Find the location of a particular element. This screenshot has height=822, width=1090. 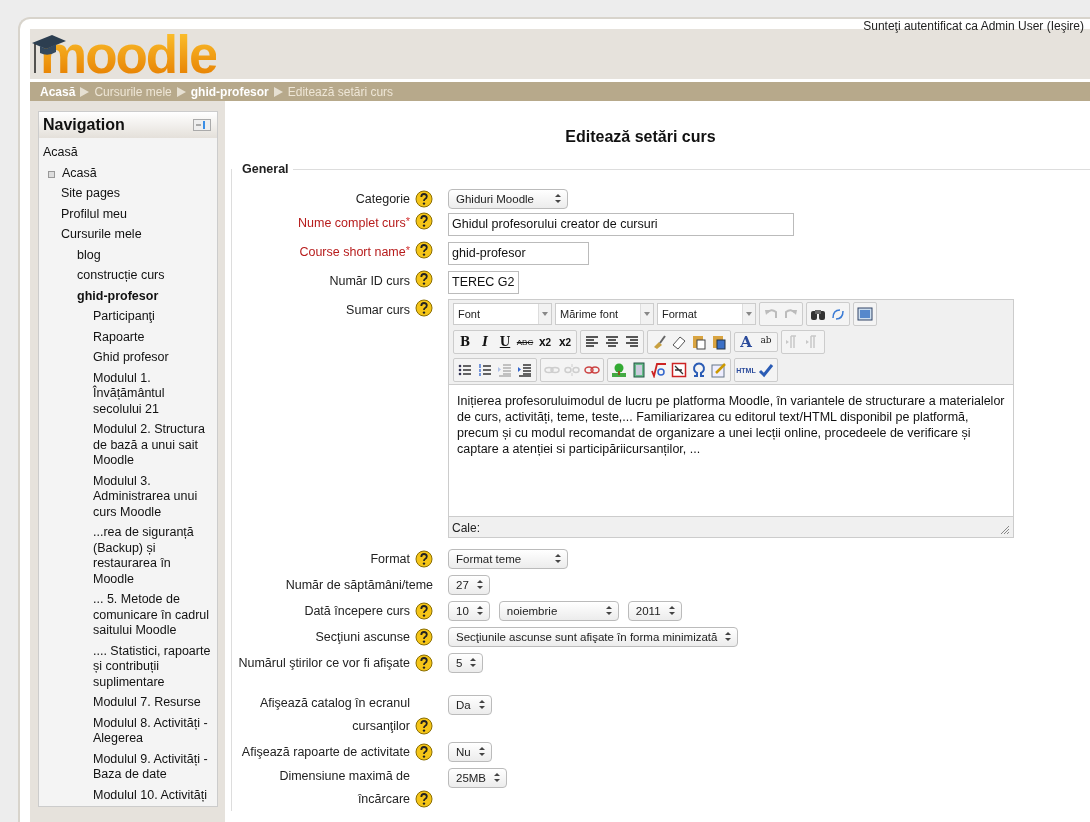

dropdown: Nu is located at coordinates (470, 751).